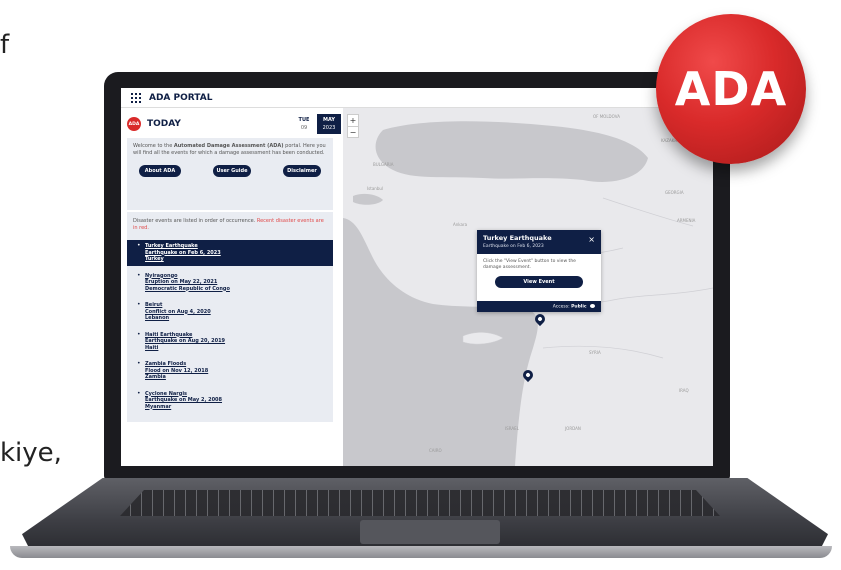 This screenshot has width=841, height=570. Describe the element at coordinates (420, 503) in the screenshot. I see `laptop-keyboard` at that location.